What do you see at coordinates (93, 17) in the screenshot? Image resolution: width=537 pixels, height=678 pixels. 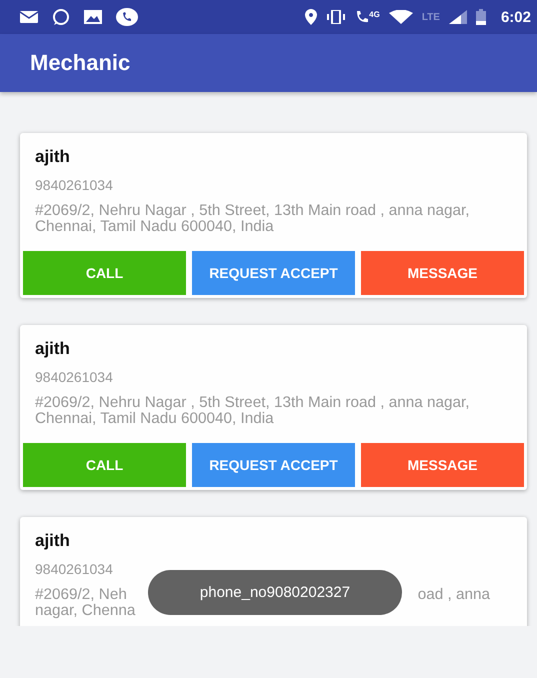 I see `image-icon` at bounding box center [93, 17].